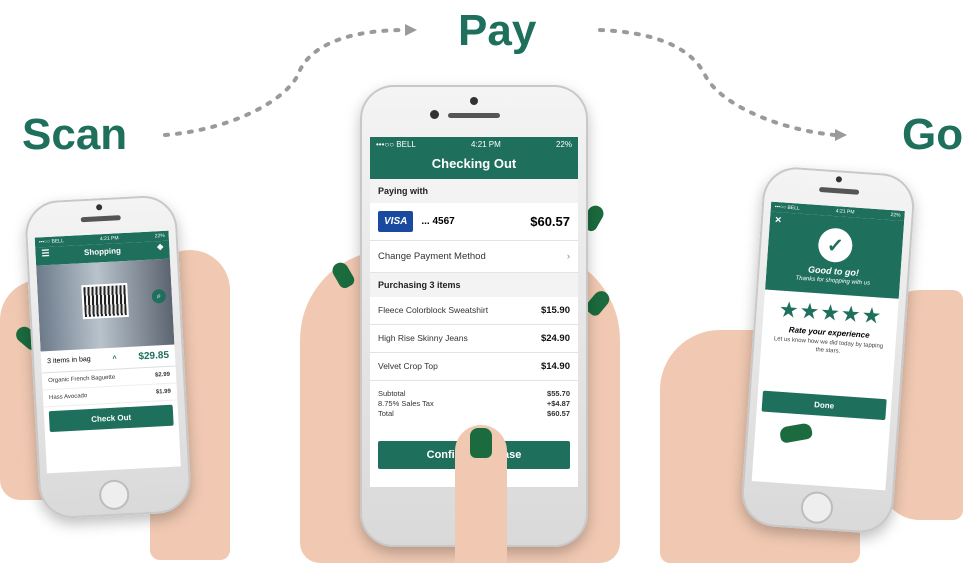  What do you see at coordinates (408, 366) in the screenshot?
I see `item-name: Velvet Crop Top` at bounding box center [408, 366].